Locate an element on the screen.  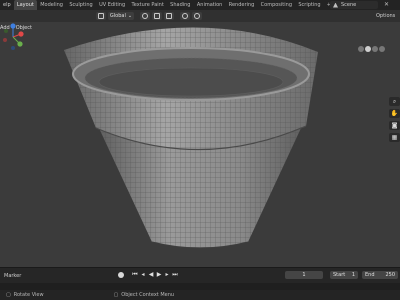
zoom-icon: ⌕ is located at coordinates (394, 101).